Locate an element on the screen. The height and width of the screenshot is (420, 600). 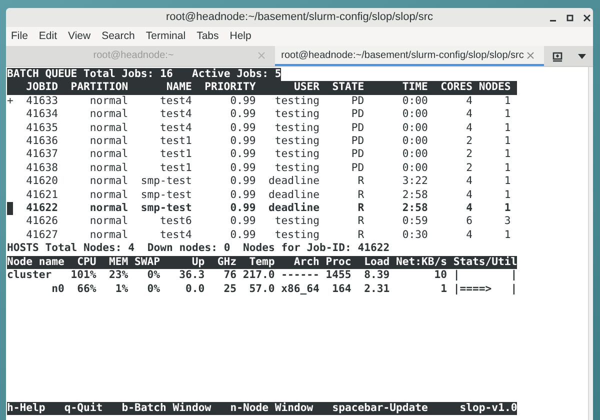
new-tab-icon is located at coordinates (557, 56).